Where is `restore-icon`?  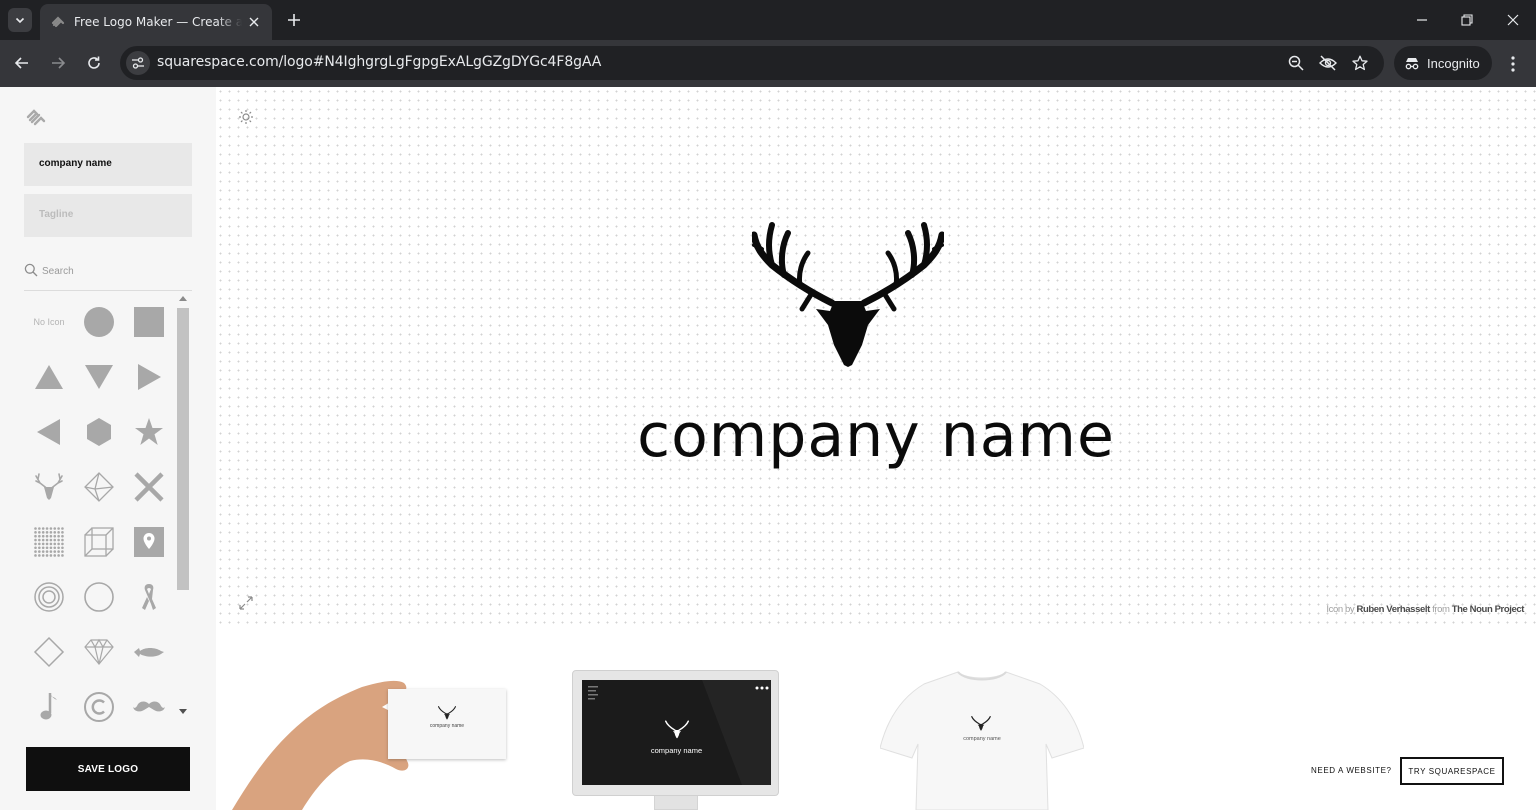 restore-icon is located at coordinates (1467, 20).